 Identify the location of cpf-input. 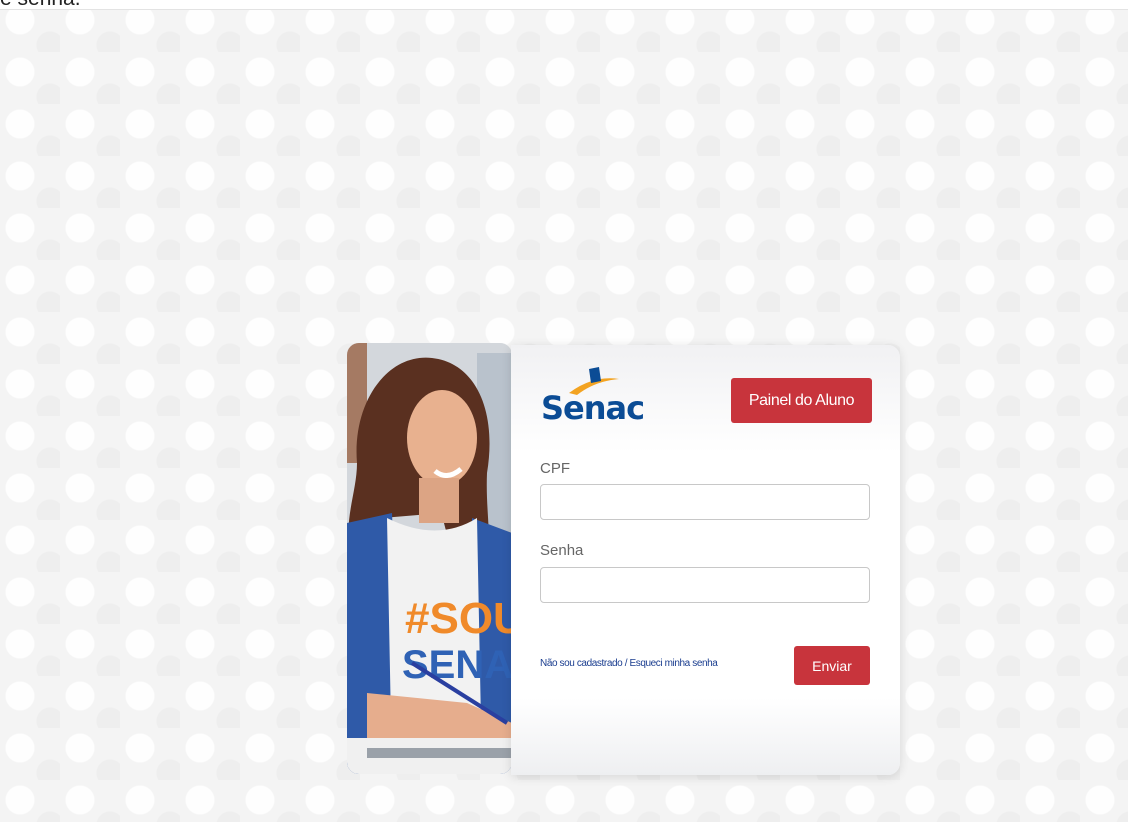
(705, 502).